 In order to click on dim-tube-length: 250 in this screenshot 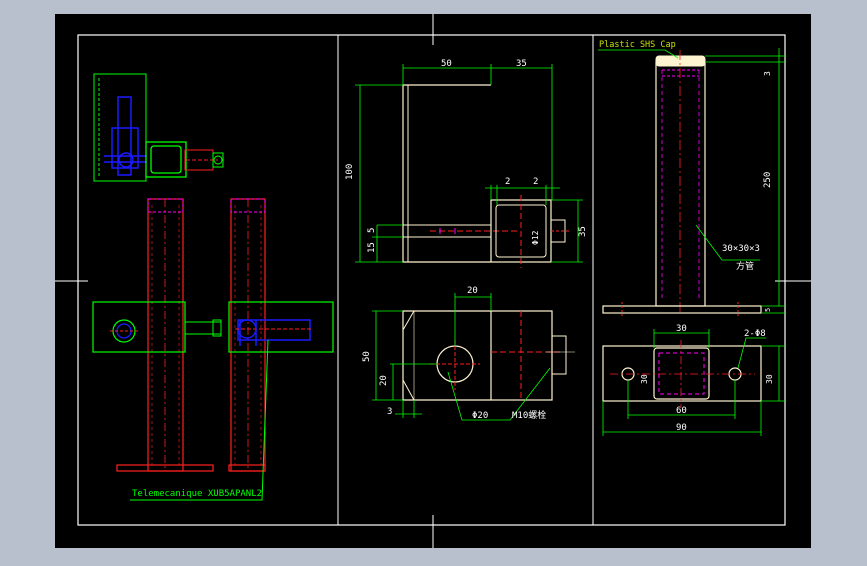, I will do `click(768, 180)`.